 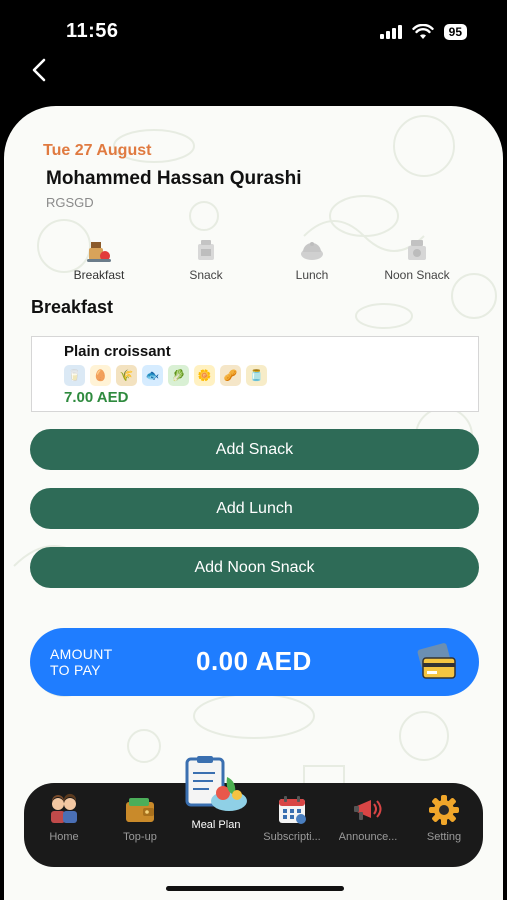 I want to click on egg-icon: 🥚, so click(x=100, y=375).